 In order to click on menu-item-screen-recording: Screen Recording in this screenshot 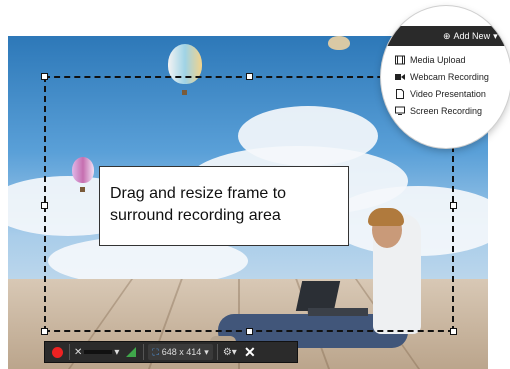, I will do `click(452, 110)`.